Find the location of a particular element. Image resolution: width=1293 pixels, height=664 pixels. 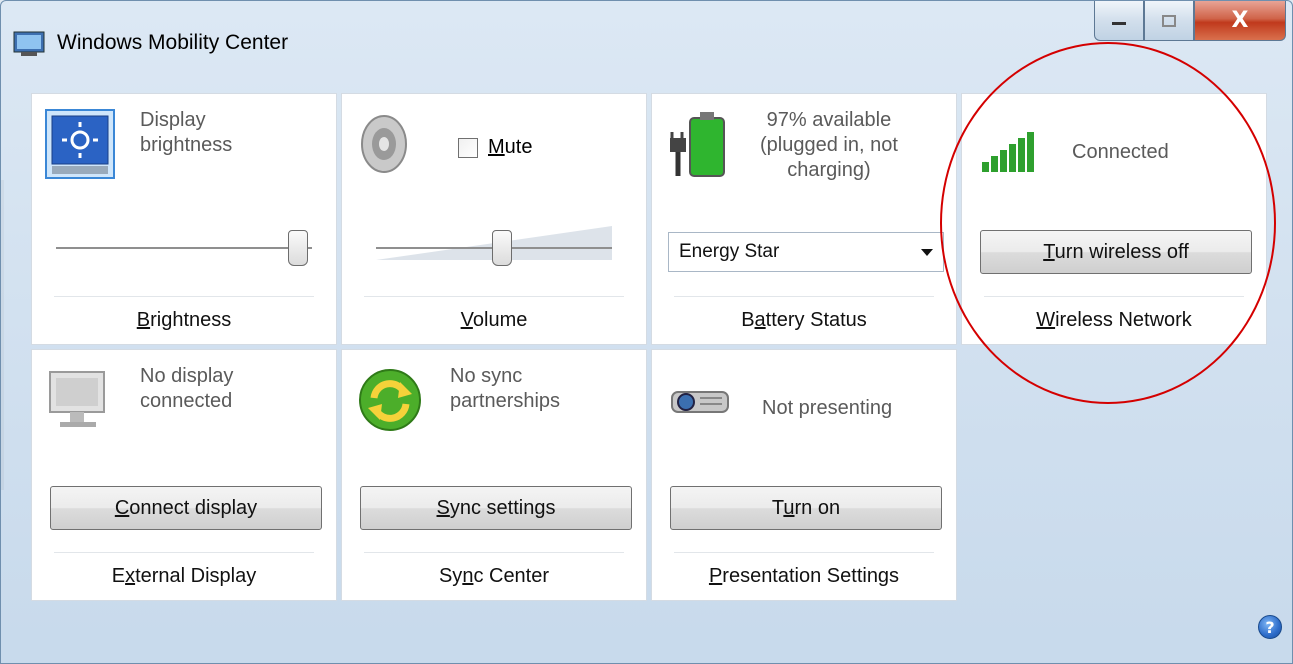

sync-button-rest: ync settings is located at coordinates (502, 508).